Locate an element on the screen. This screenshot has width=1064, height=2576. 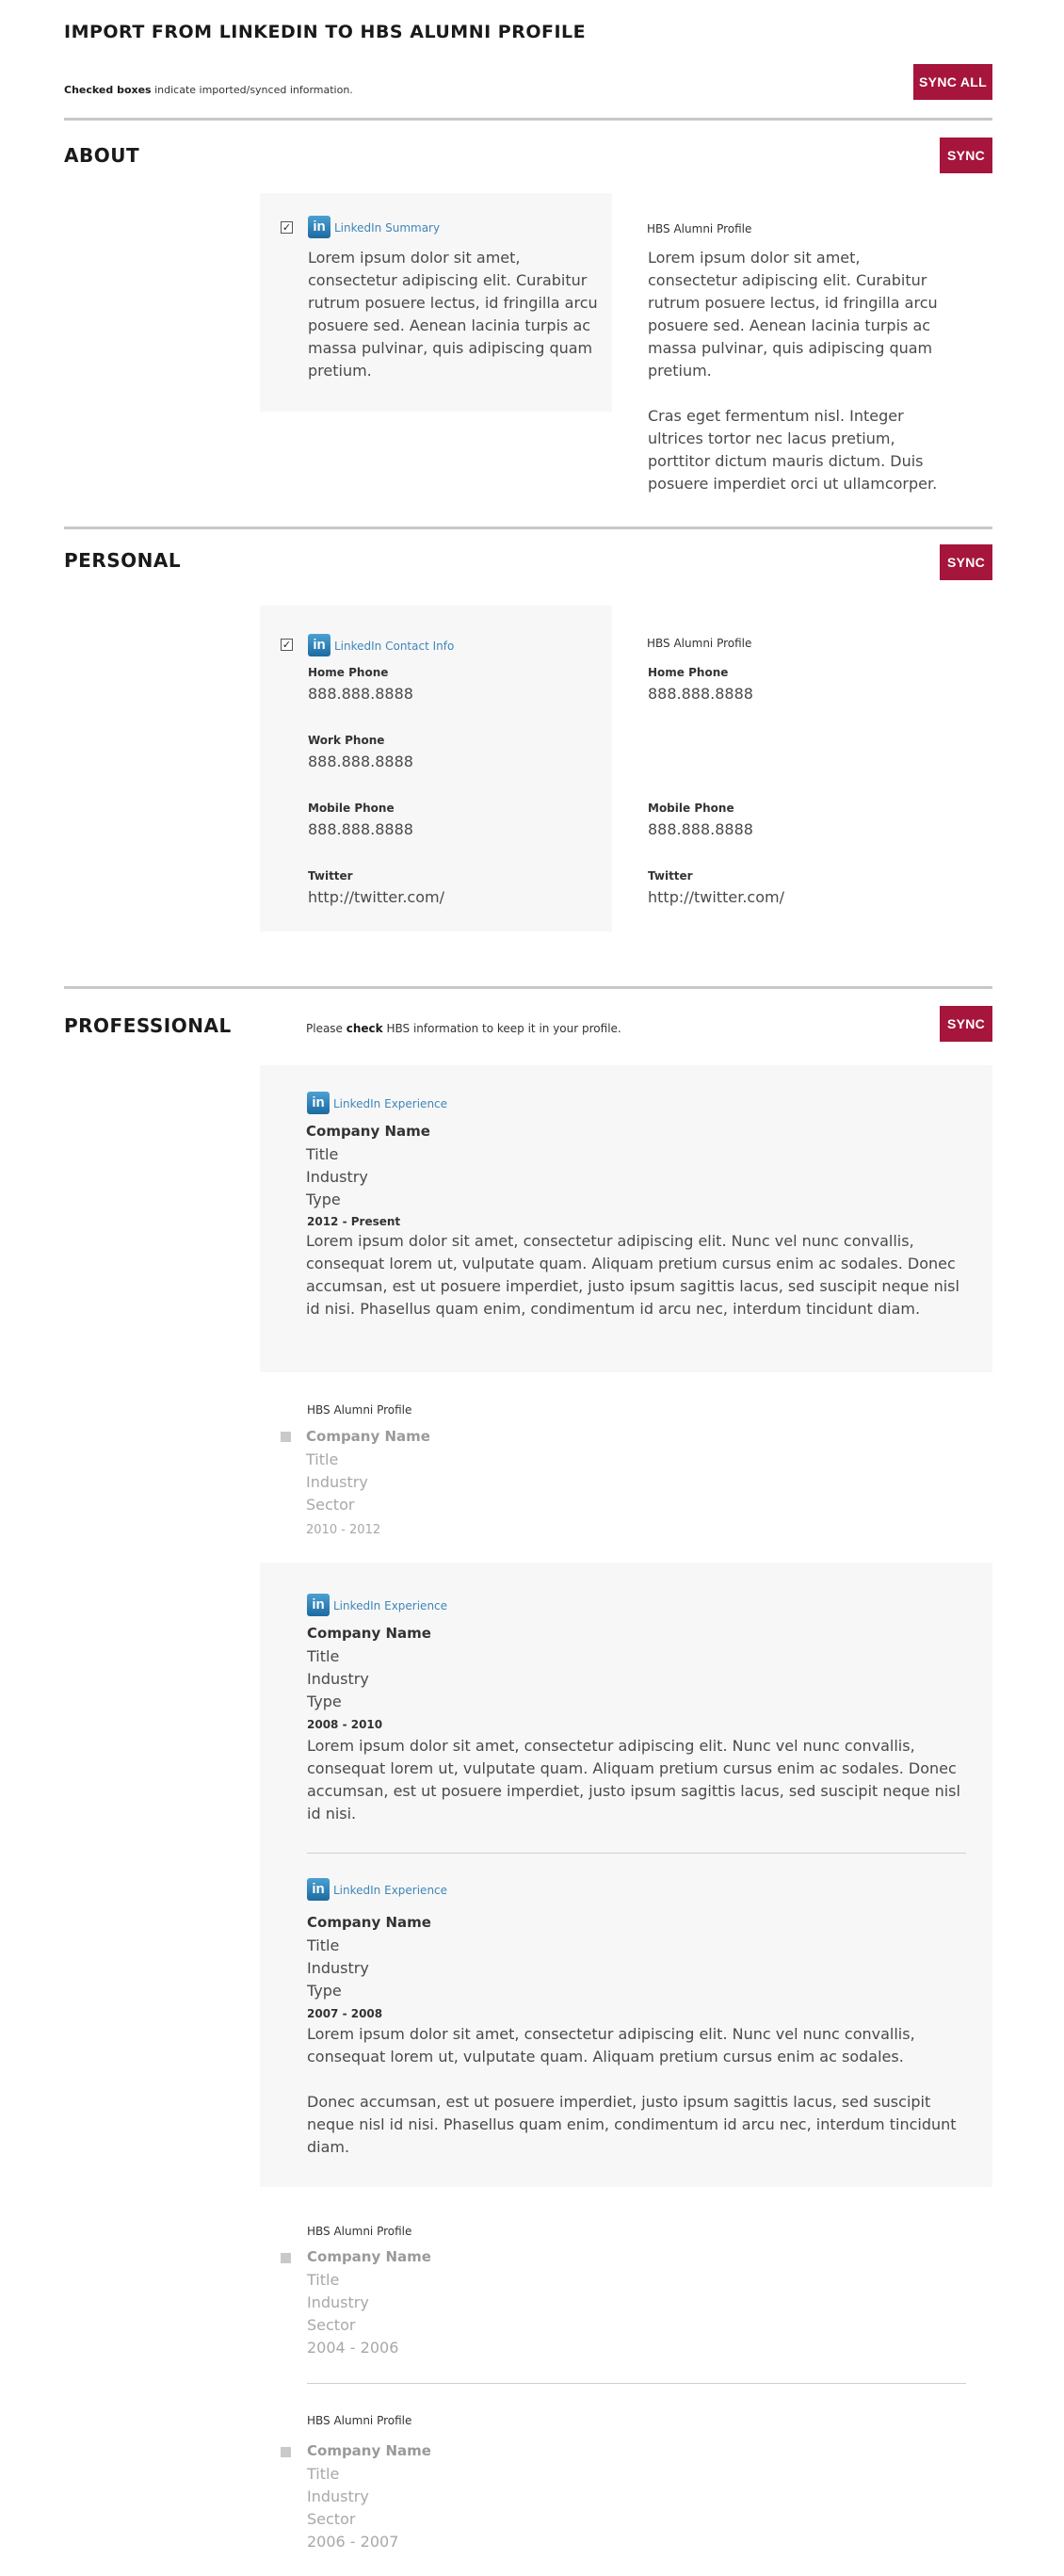
legend-rest: indicate imported/synced information. is located at coordinates (252, 90).